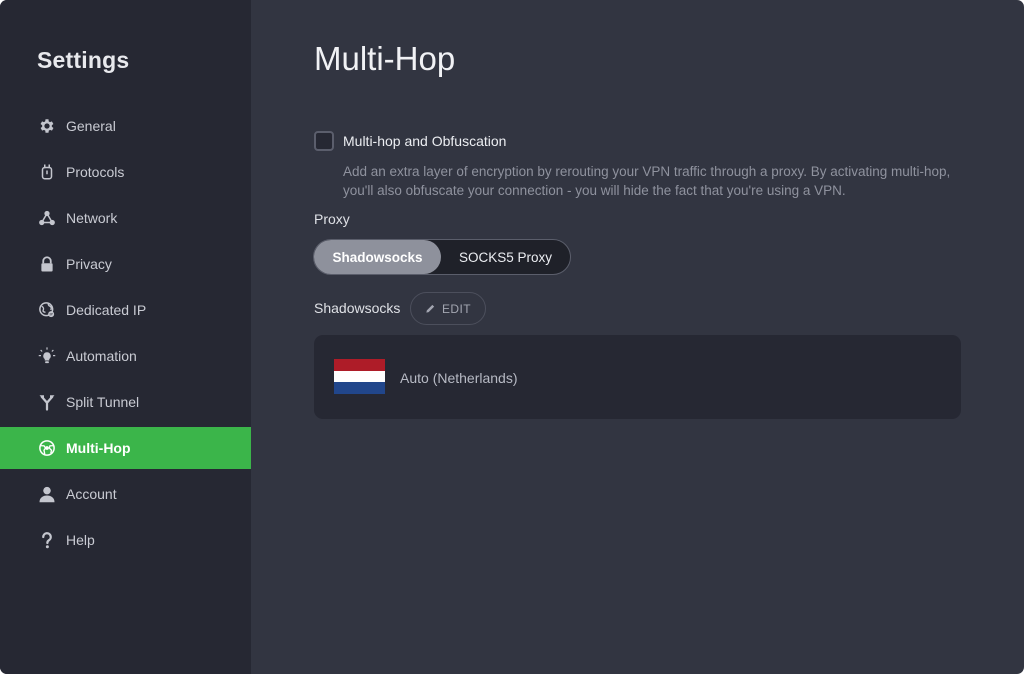 The image size is (1024, 674). What do you see at coordinates (377, 257) in the screenshot?
I see `proxy-option-shadowsocks: Shadowsocks` at bounding box center [377, 257].